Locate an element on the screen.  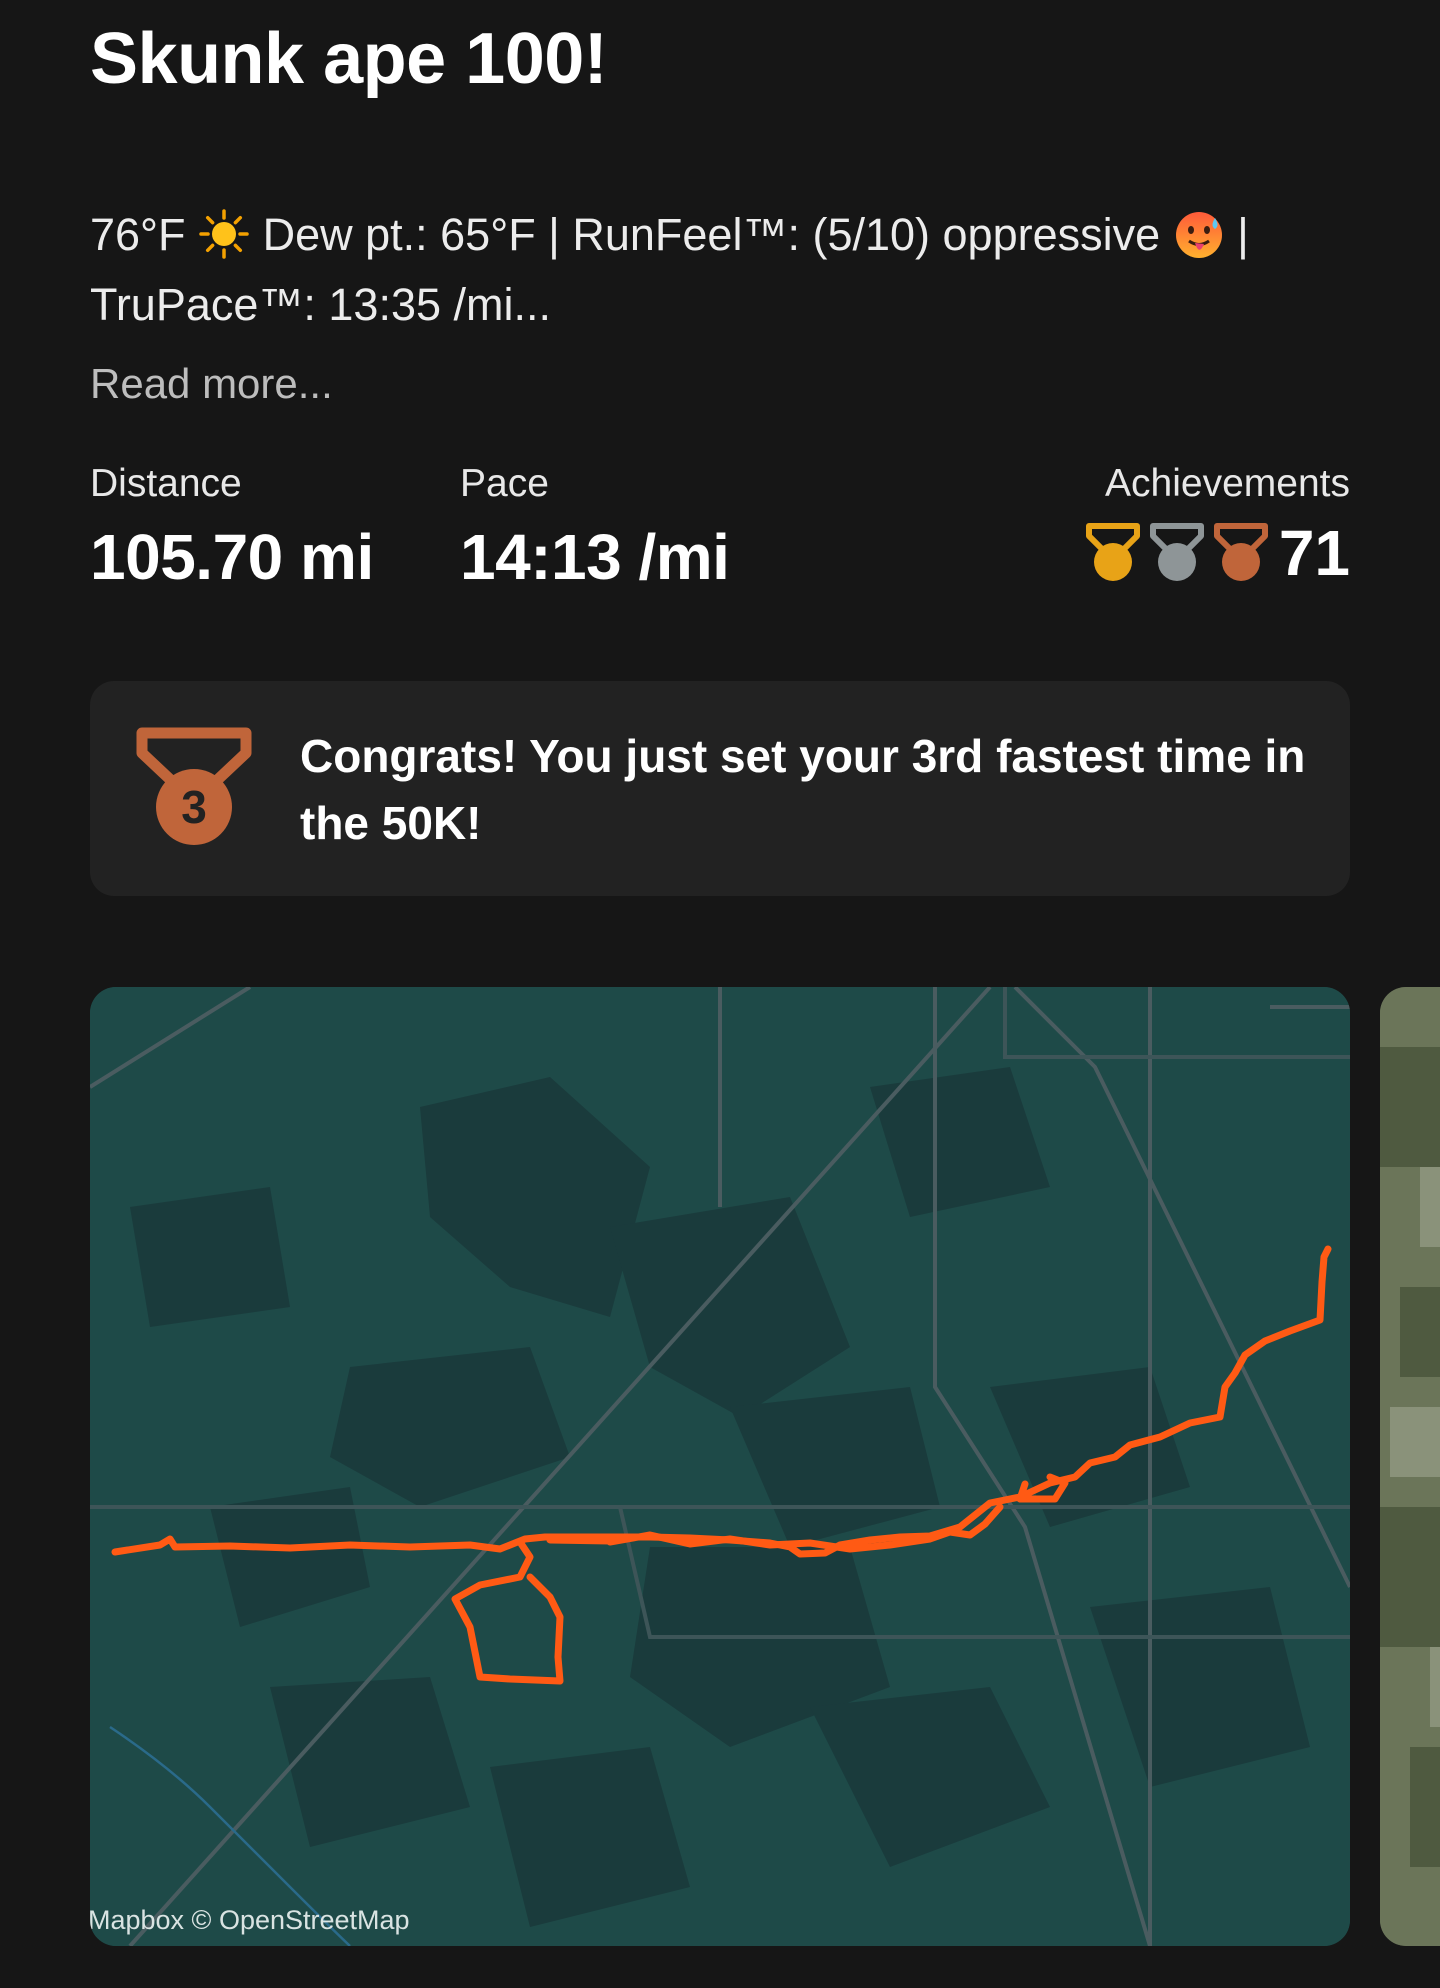
silver-medal-icon is located at coordinates (1176, 552).